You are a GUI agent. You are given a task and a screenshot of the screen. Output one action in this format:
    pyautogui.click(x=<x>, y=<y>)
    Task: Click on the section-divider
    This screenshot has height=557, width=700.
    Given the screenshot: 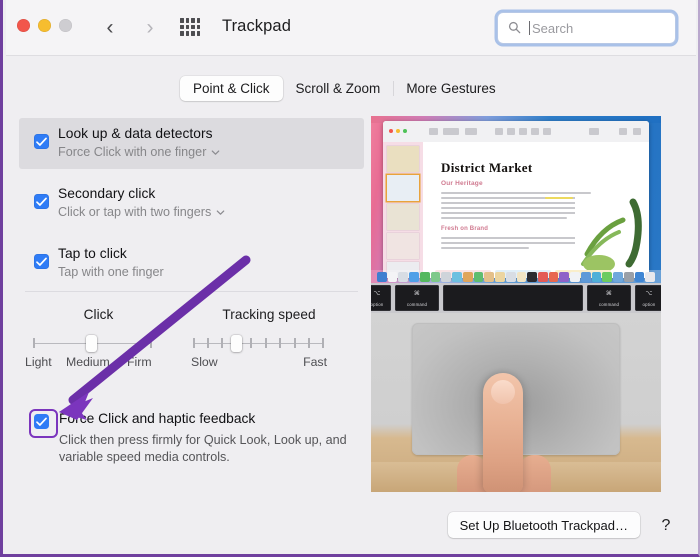 What is the action you would take?
    pyautogui.click(x=191, y=291)
    